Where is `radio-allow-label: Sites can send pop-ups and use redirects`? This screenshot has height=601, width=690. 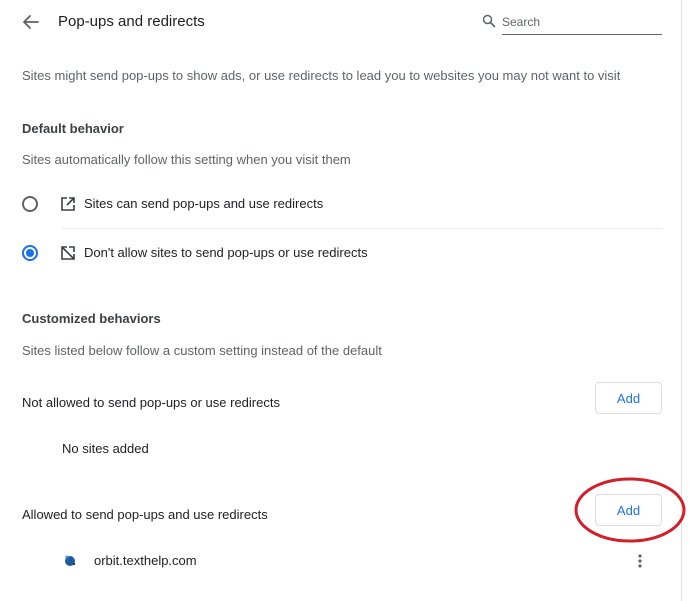
radio-allow-label: Sites can send pop-ups and use redirects is located at coordinates (204, 203).